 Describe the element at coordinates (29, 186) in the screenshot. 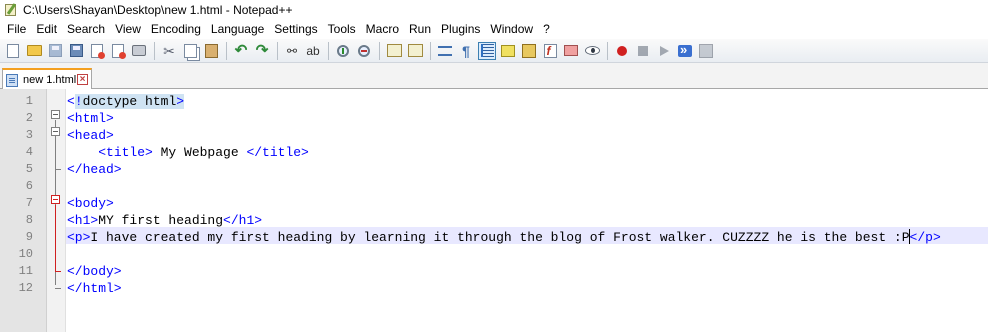

I see `line-number: 6` at that location.